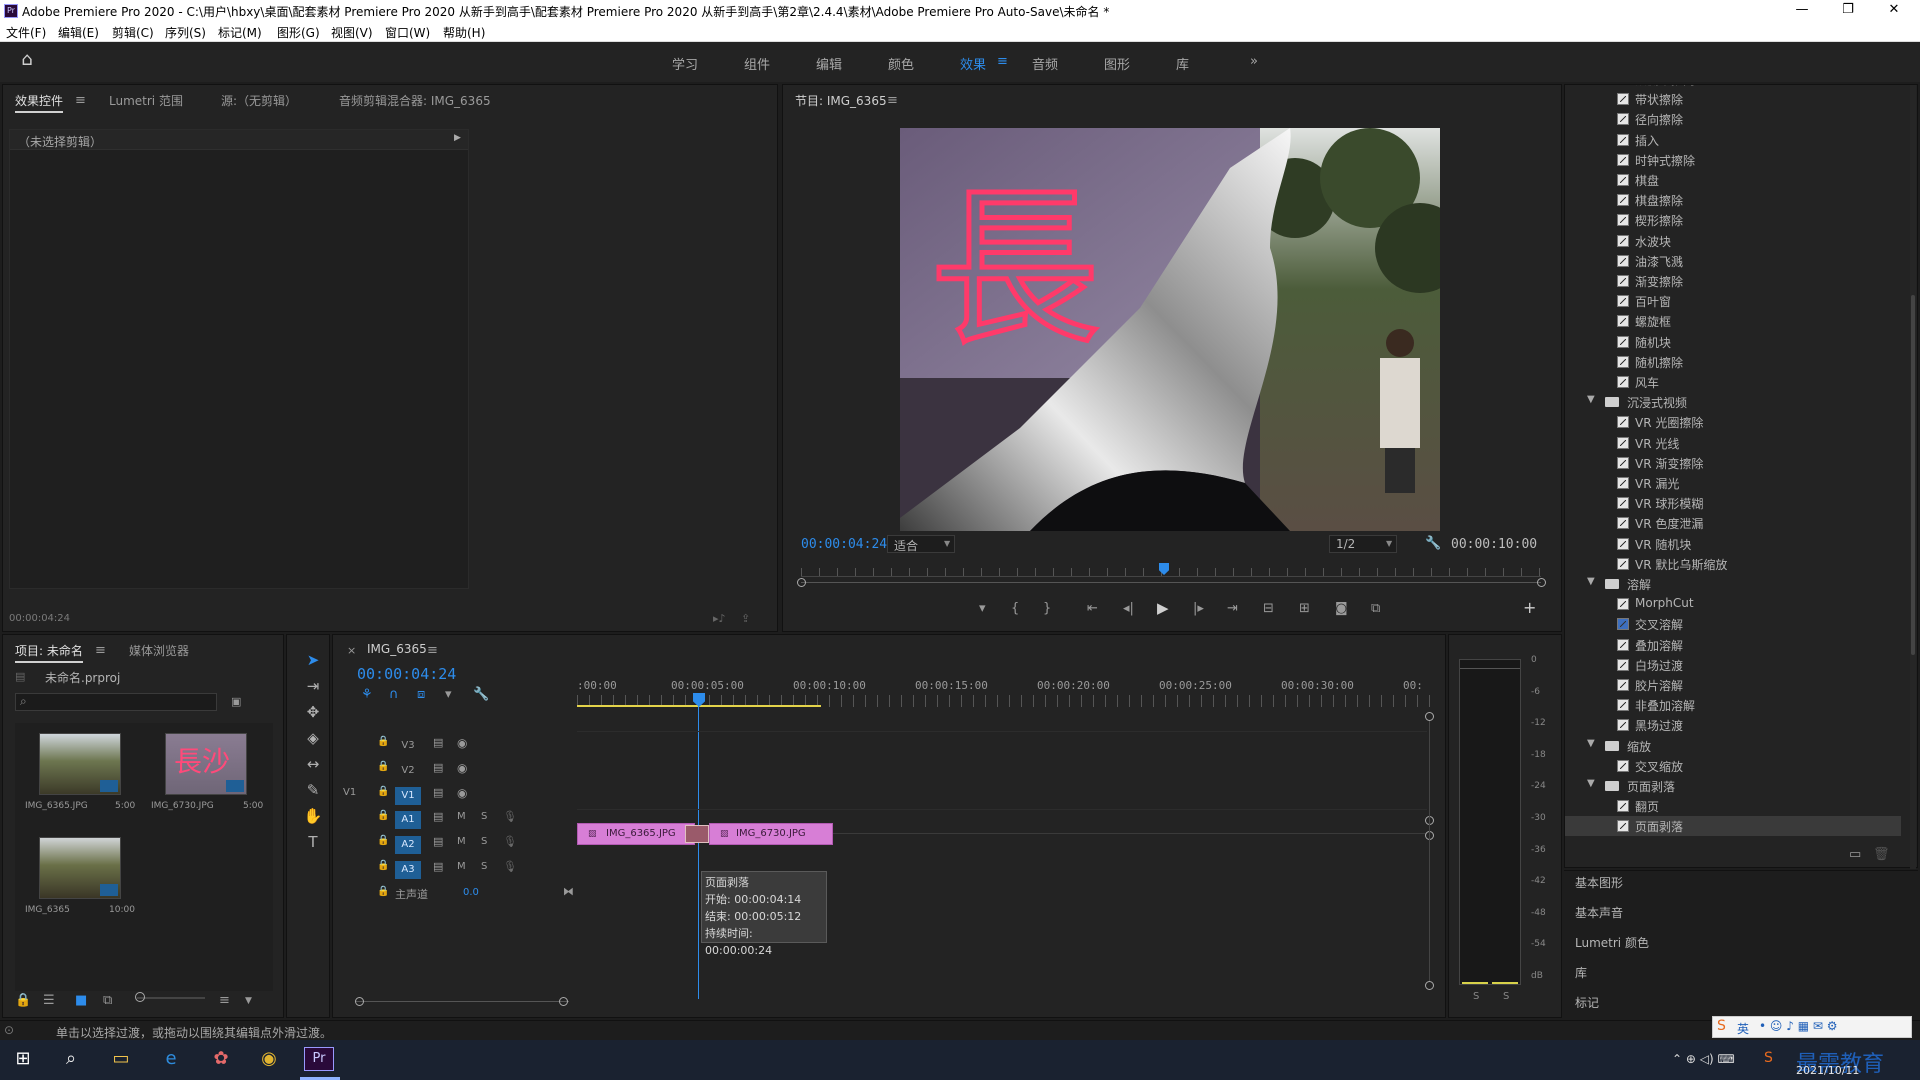 The height and width of the screenshot is (1080, 1920). What do you see at coordinates (1117, 63) in the screenshot?
I see `workspace-tab-graphics: 图形` at bounding box center [1117, 63].